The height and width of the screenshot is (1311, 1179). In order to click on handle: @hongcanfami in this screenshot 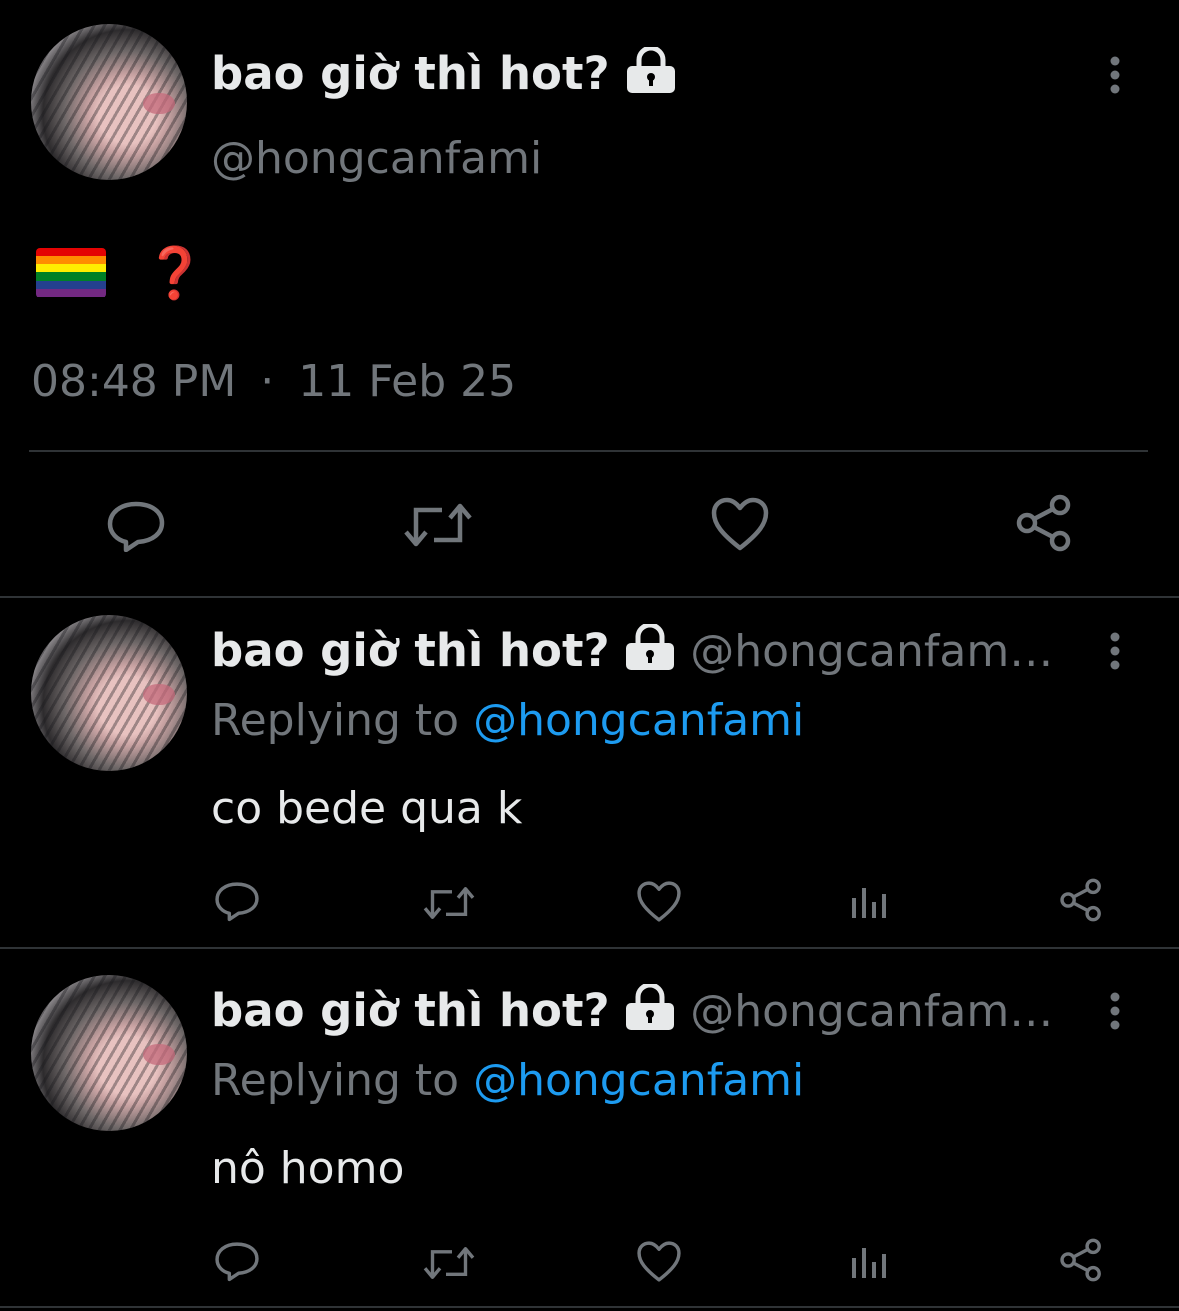, I will do `click(376, 159)`.